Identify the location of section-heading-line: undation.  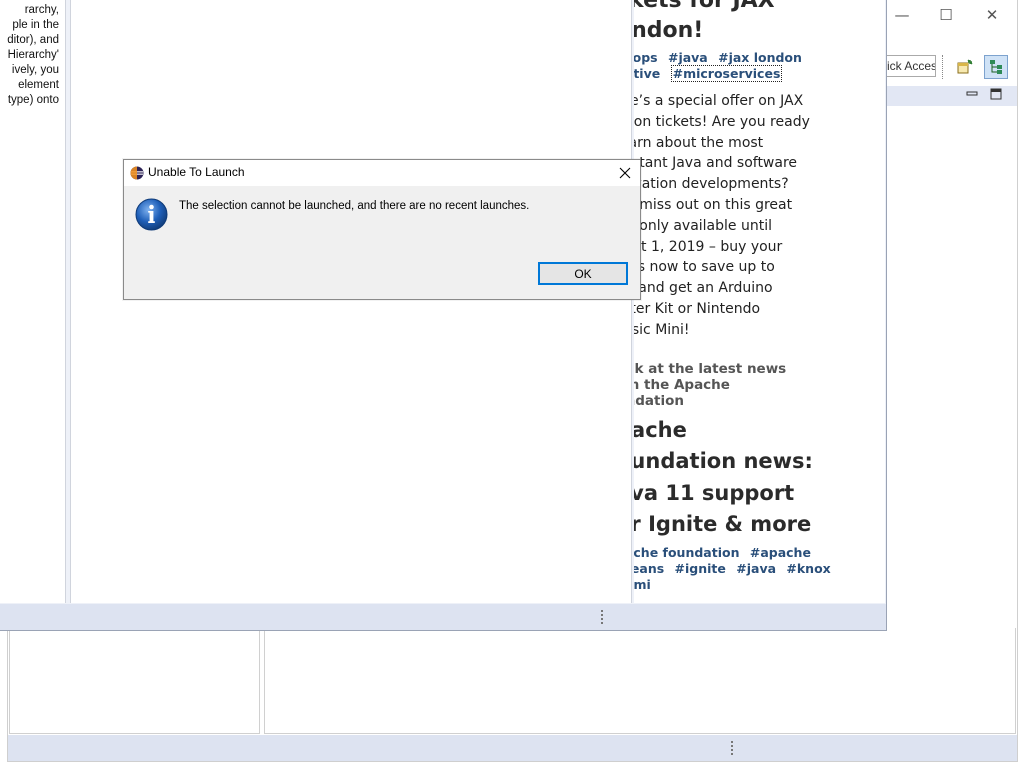
(659, 400).